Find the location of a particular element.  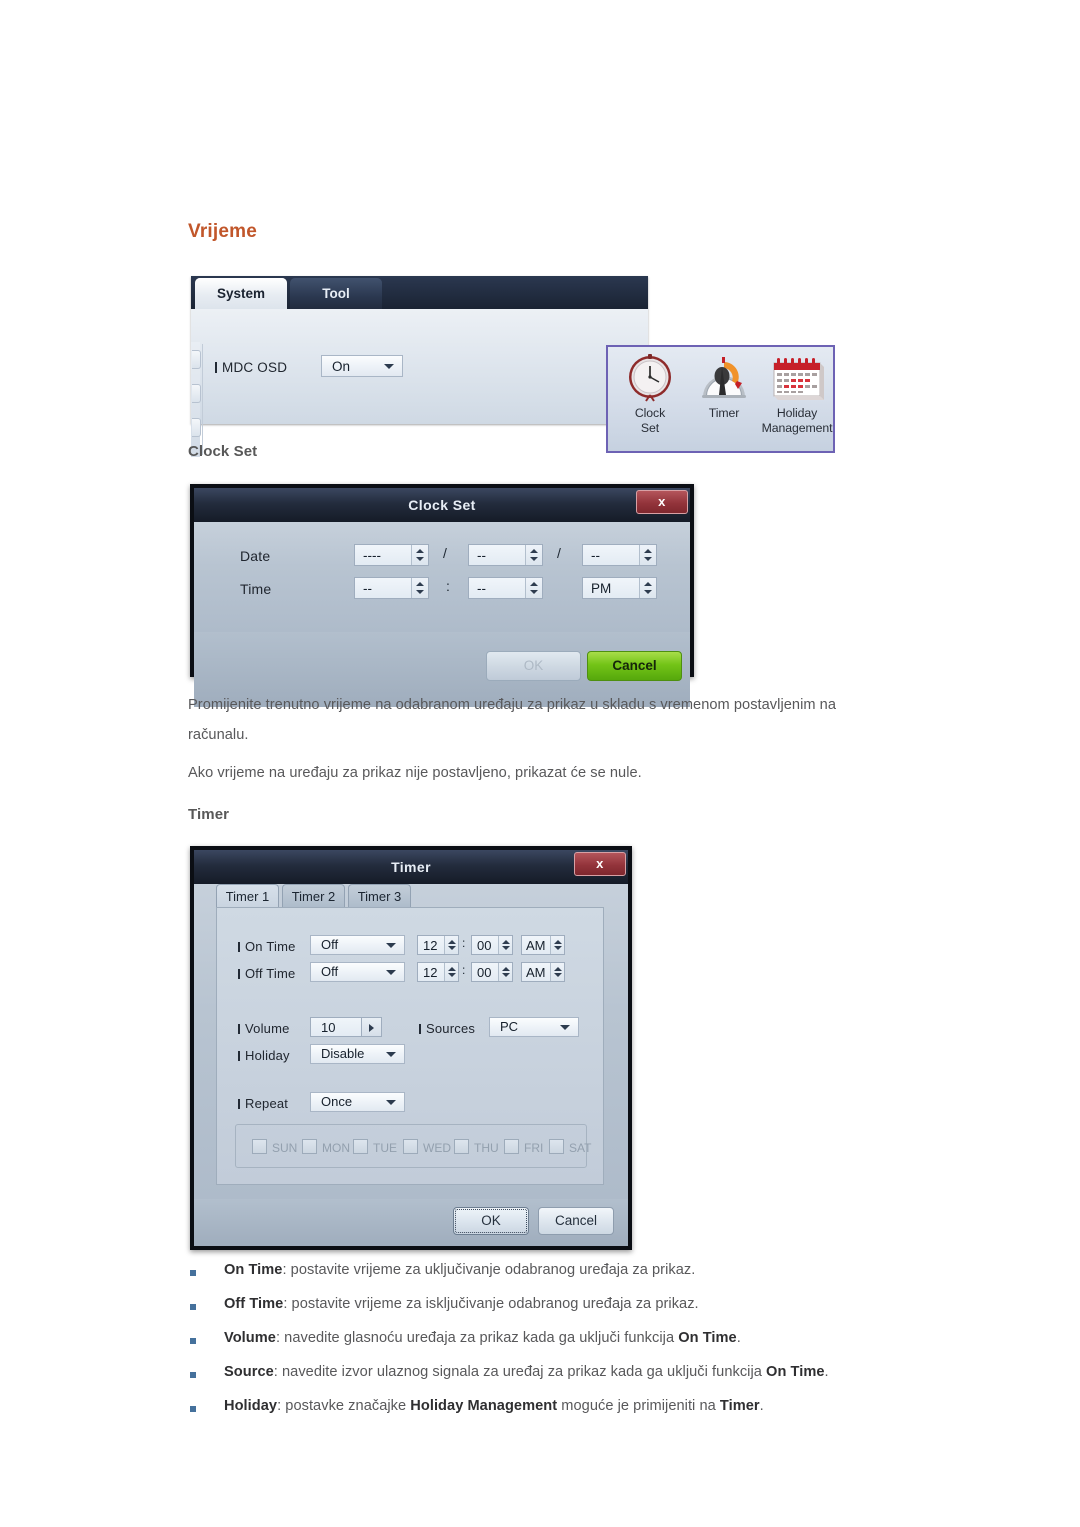

weekday-group: SUN MON TUE WED THU FRI SAT is located at coordinates (413, 1146).